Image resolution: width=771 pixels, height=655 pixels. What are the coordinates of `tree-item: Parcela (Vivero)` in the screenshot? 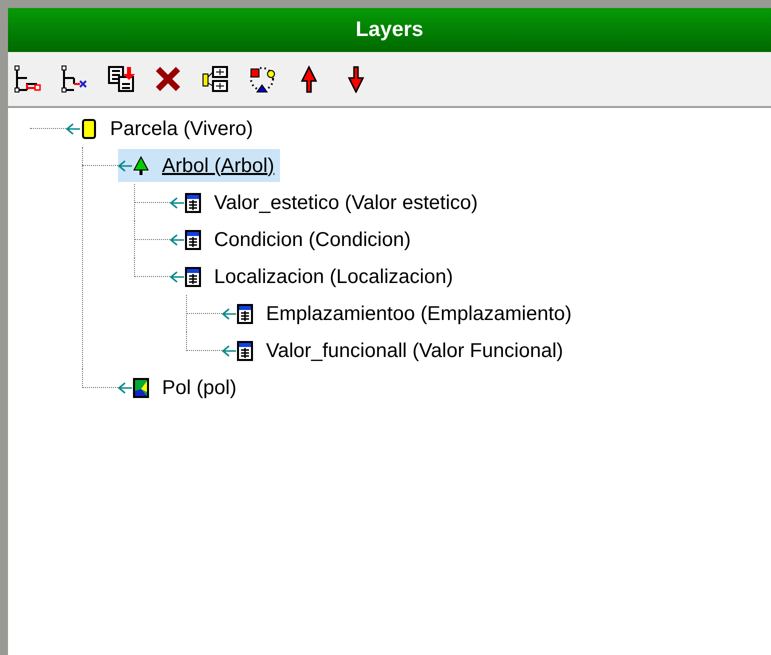 It's located at (163, 128).